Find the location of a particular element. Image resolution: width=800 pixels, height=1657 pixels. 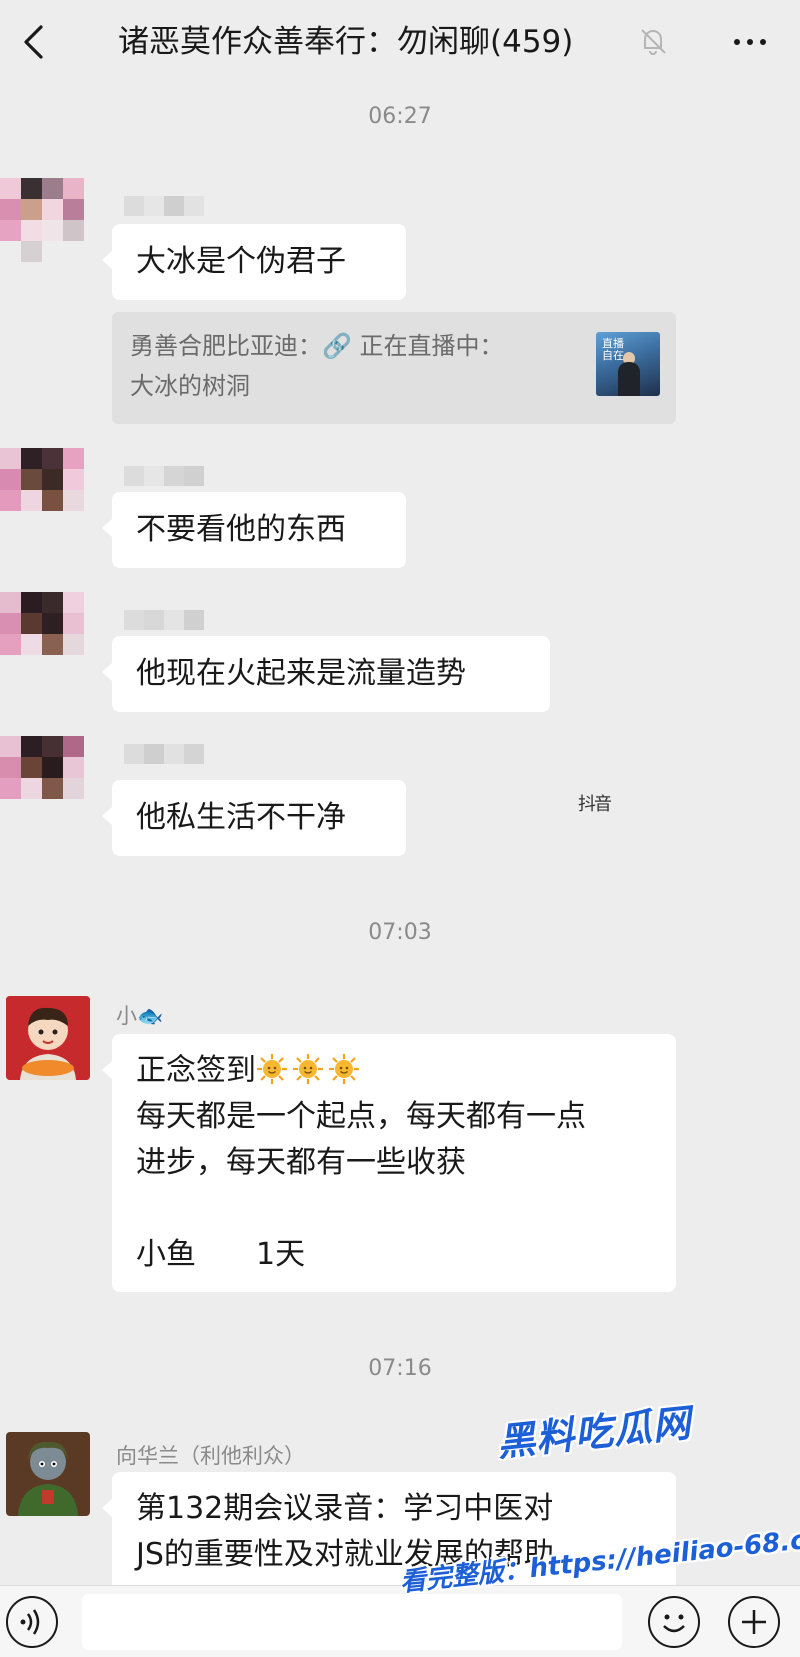

chevron-left-icon is located at coordinates (33, 42).